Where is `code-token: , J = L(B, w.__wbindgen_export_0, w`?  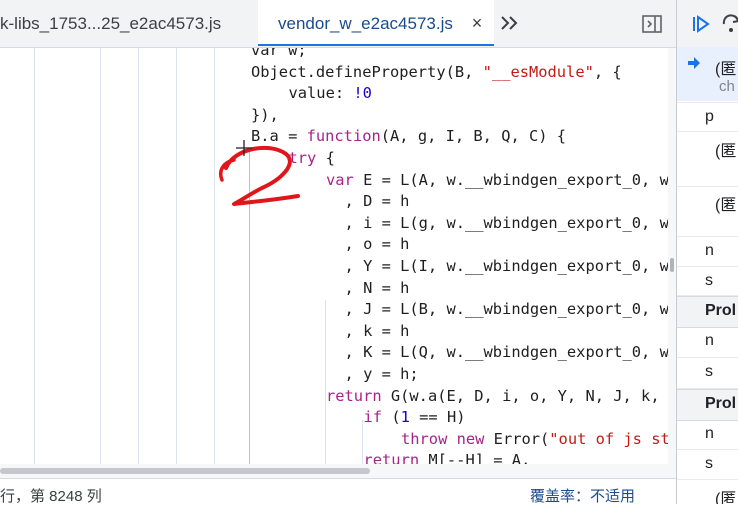 code-token: , J = L(B, w.__wbindgen_export_0, w is located at coordinates (497, 309).